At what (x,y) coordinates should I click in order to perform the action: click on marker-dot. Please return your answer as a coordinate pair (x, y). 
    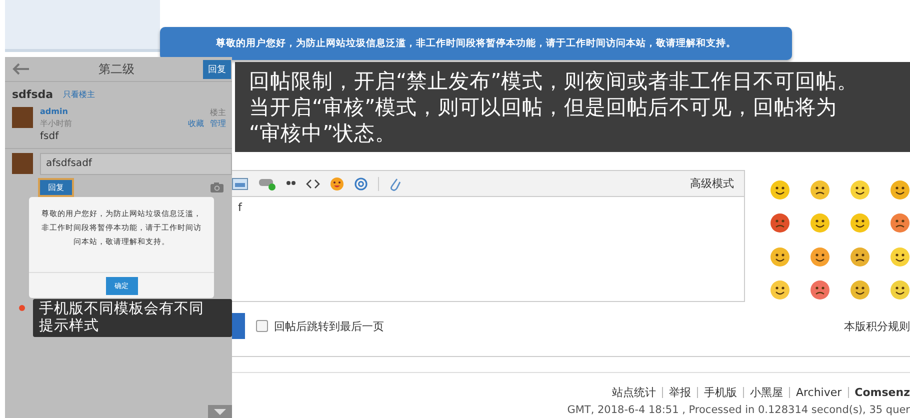
    Looking at the image, I should click on (22, 308).